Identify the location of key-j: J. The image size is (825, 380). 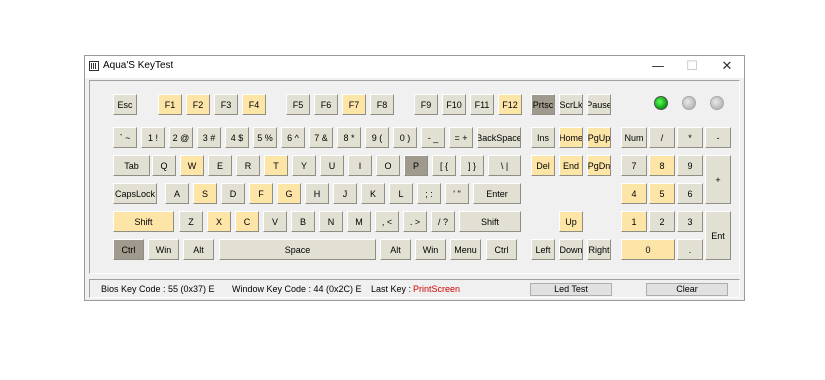
(345, 193).